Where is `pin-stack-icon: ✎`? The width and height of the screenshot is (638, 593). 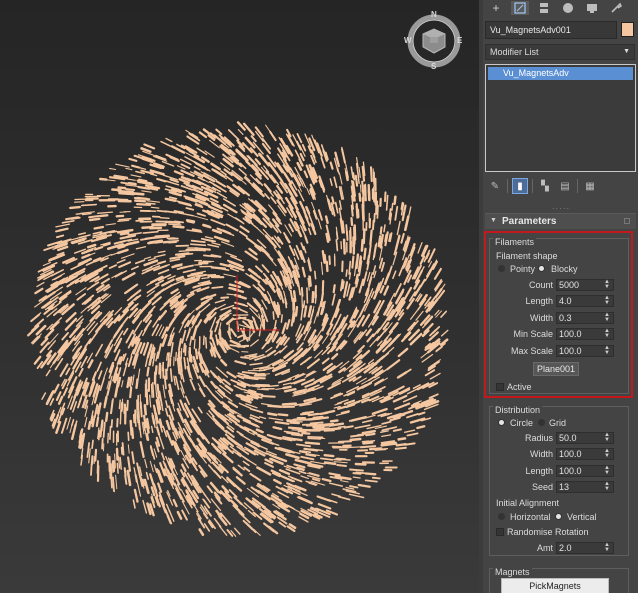 pin-stack-icon: ✎ is located at coordinates (495, 186).